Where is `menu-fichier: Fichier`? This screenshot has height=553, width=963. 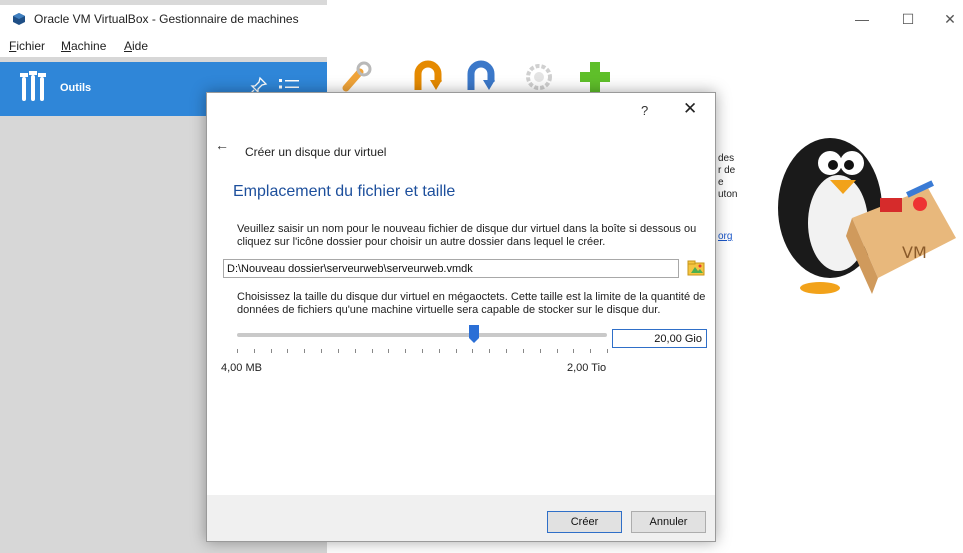 menu-fichier: Fichier is located at coordinates (27, 46).